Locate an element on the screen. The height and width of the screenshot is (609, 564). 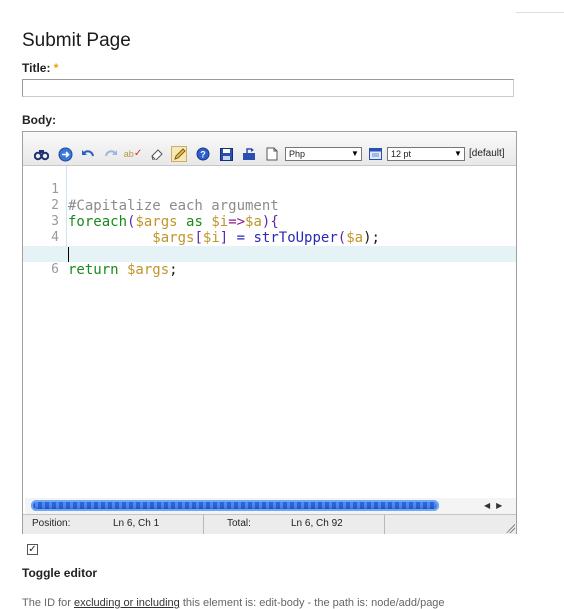
horizontal-scrollbar: ◀ ▶ is located at coordinates (270, 506).